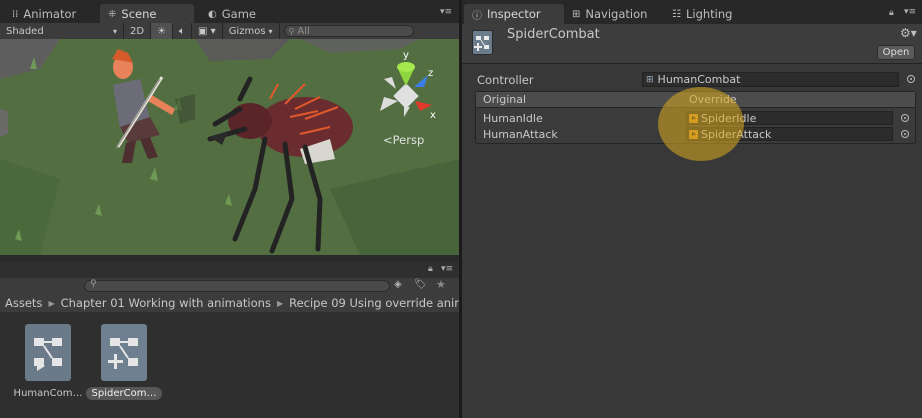 The height and width of the screenshot is (418, 922). I want to click on tab-game: ◐ Game, so click(232, 14).